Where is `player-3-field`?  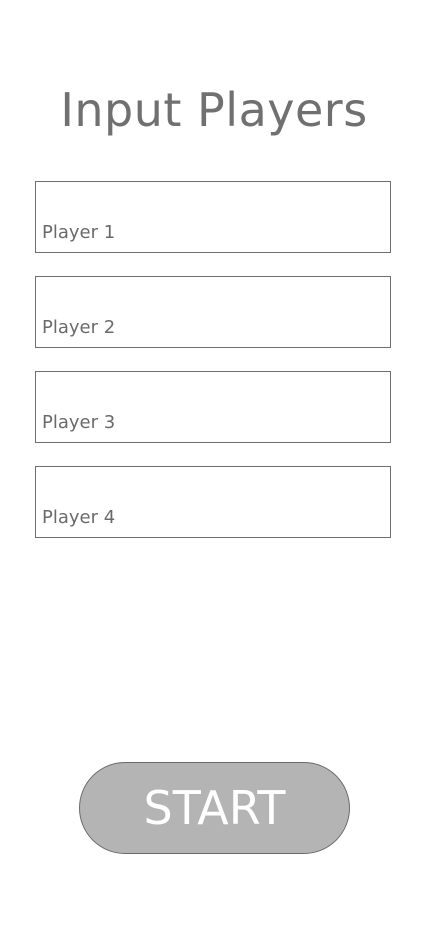 player-3-field is located at coordinates (213, 407).